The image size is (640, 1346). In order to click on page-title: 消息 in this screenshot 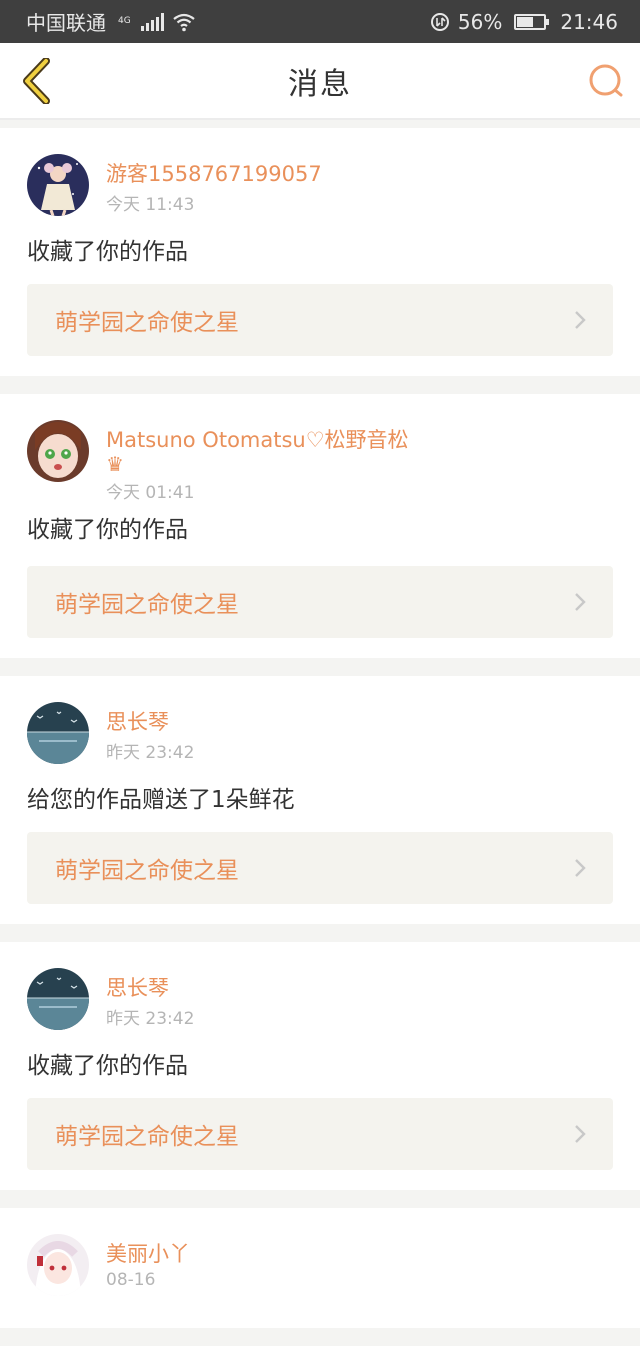, I will do `click(320, 84)`.